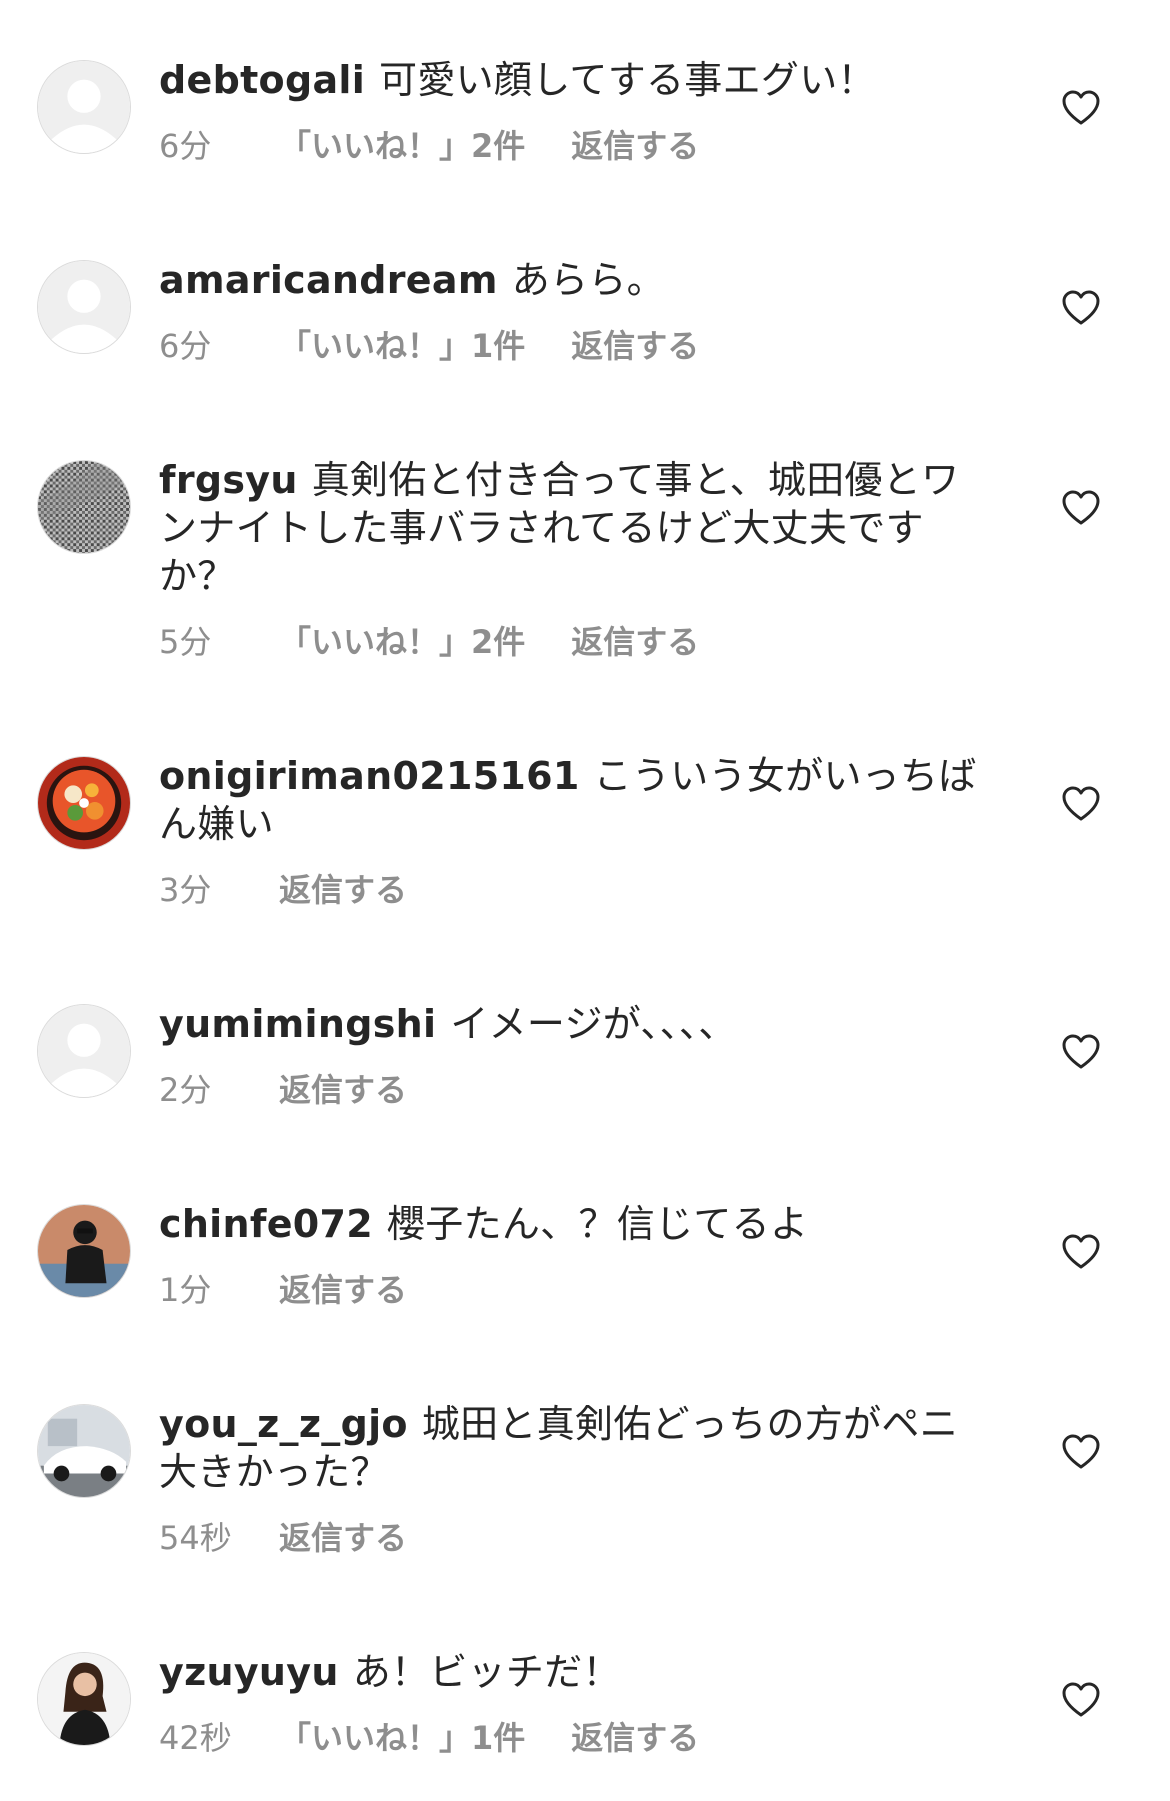  What do you see at coordinates (574, 111) in the screenshot?
I see `comment-body: debtogali 可愛い顔してする事エグい！ 6分 「いいね！」2件 返信する` at bounding box center [574, 111].